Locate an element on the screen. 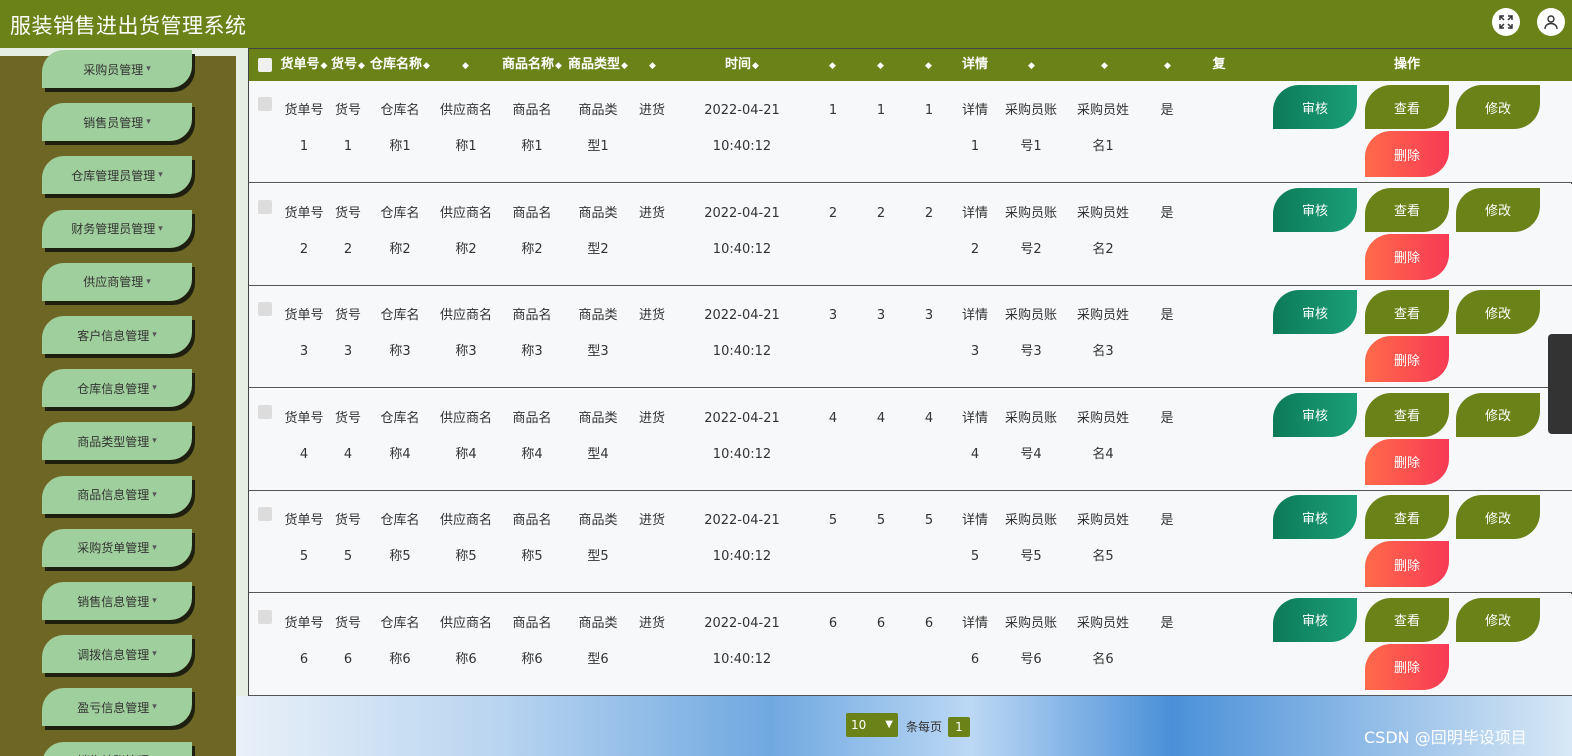  cell-text: 货号 is located at coordinates (347, 315).